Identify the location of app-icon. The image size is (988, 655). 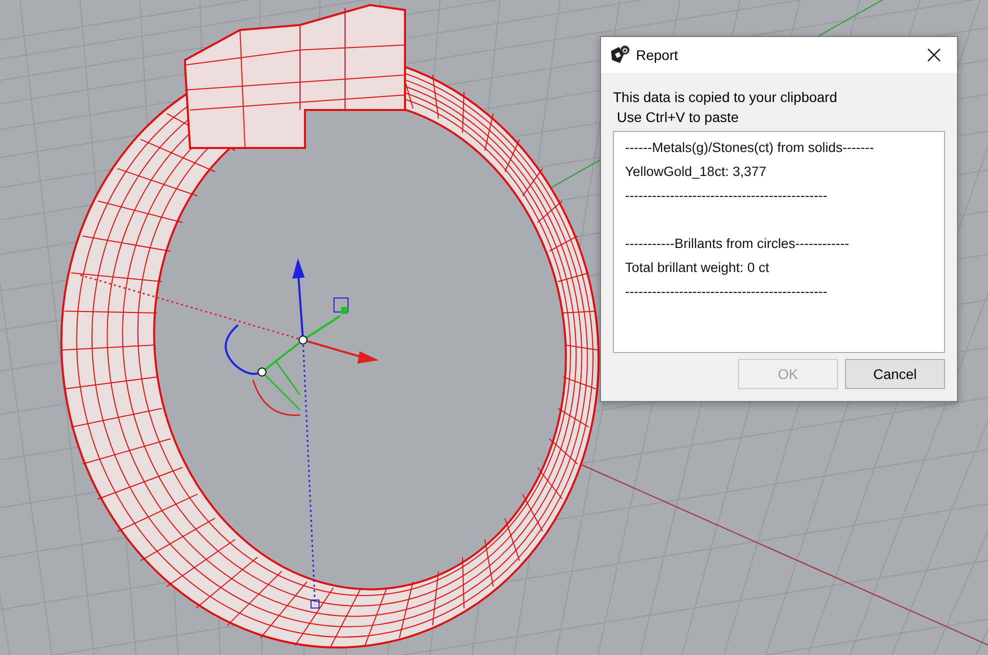
(620, 55).